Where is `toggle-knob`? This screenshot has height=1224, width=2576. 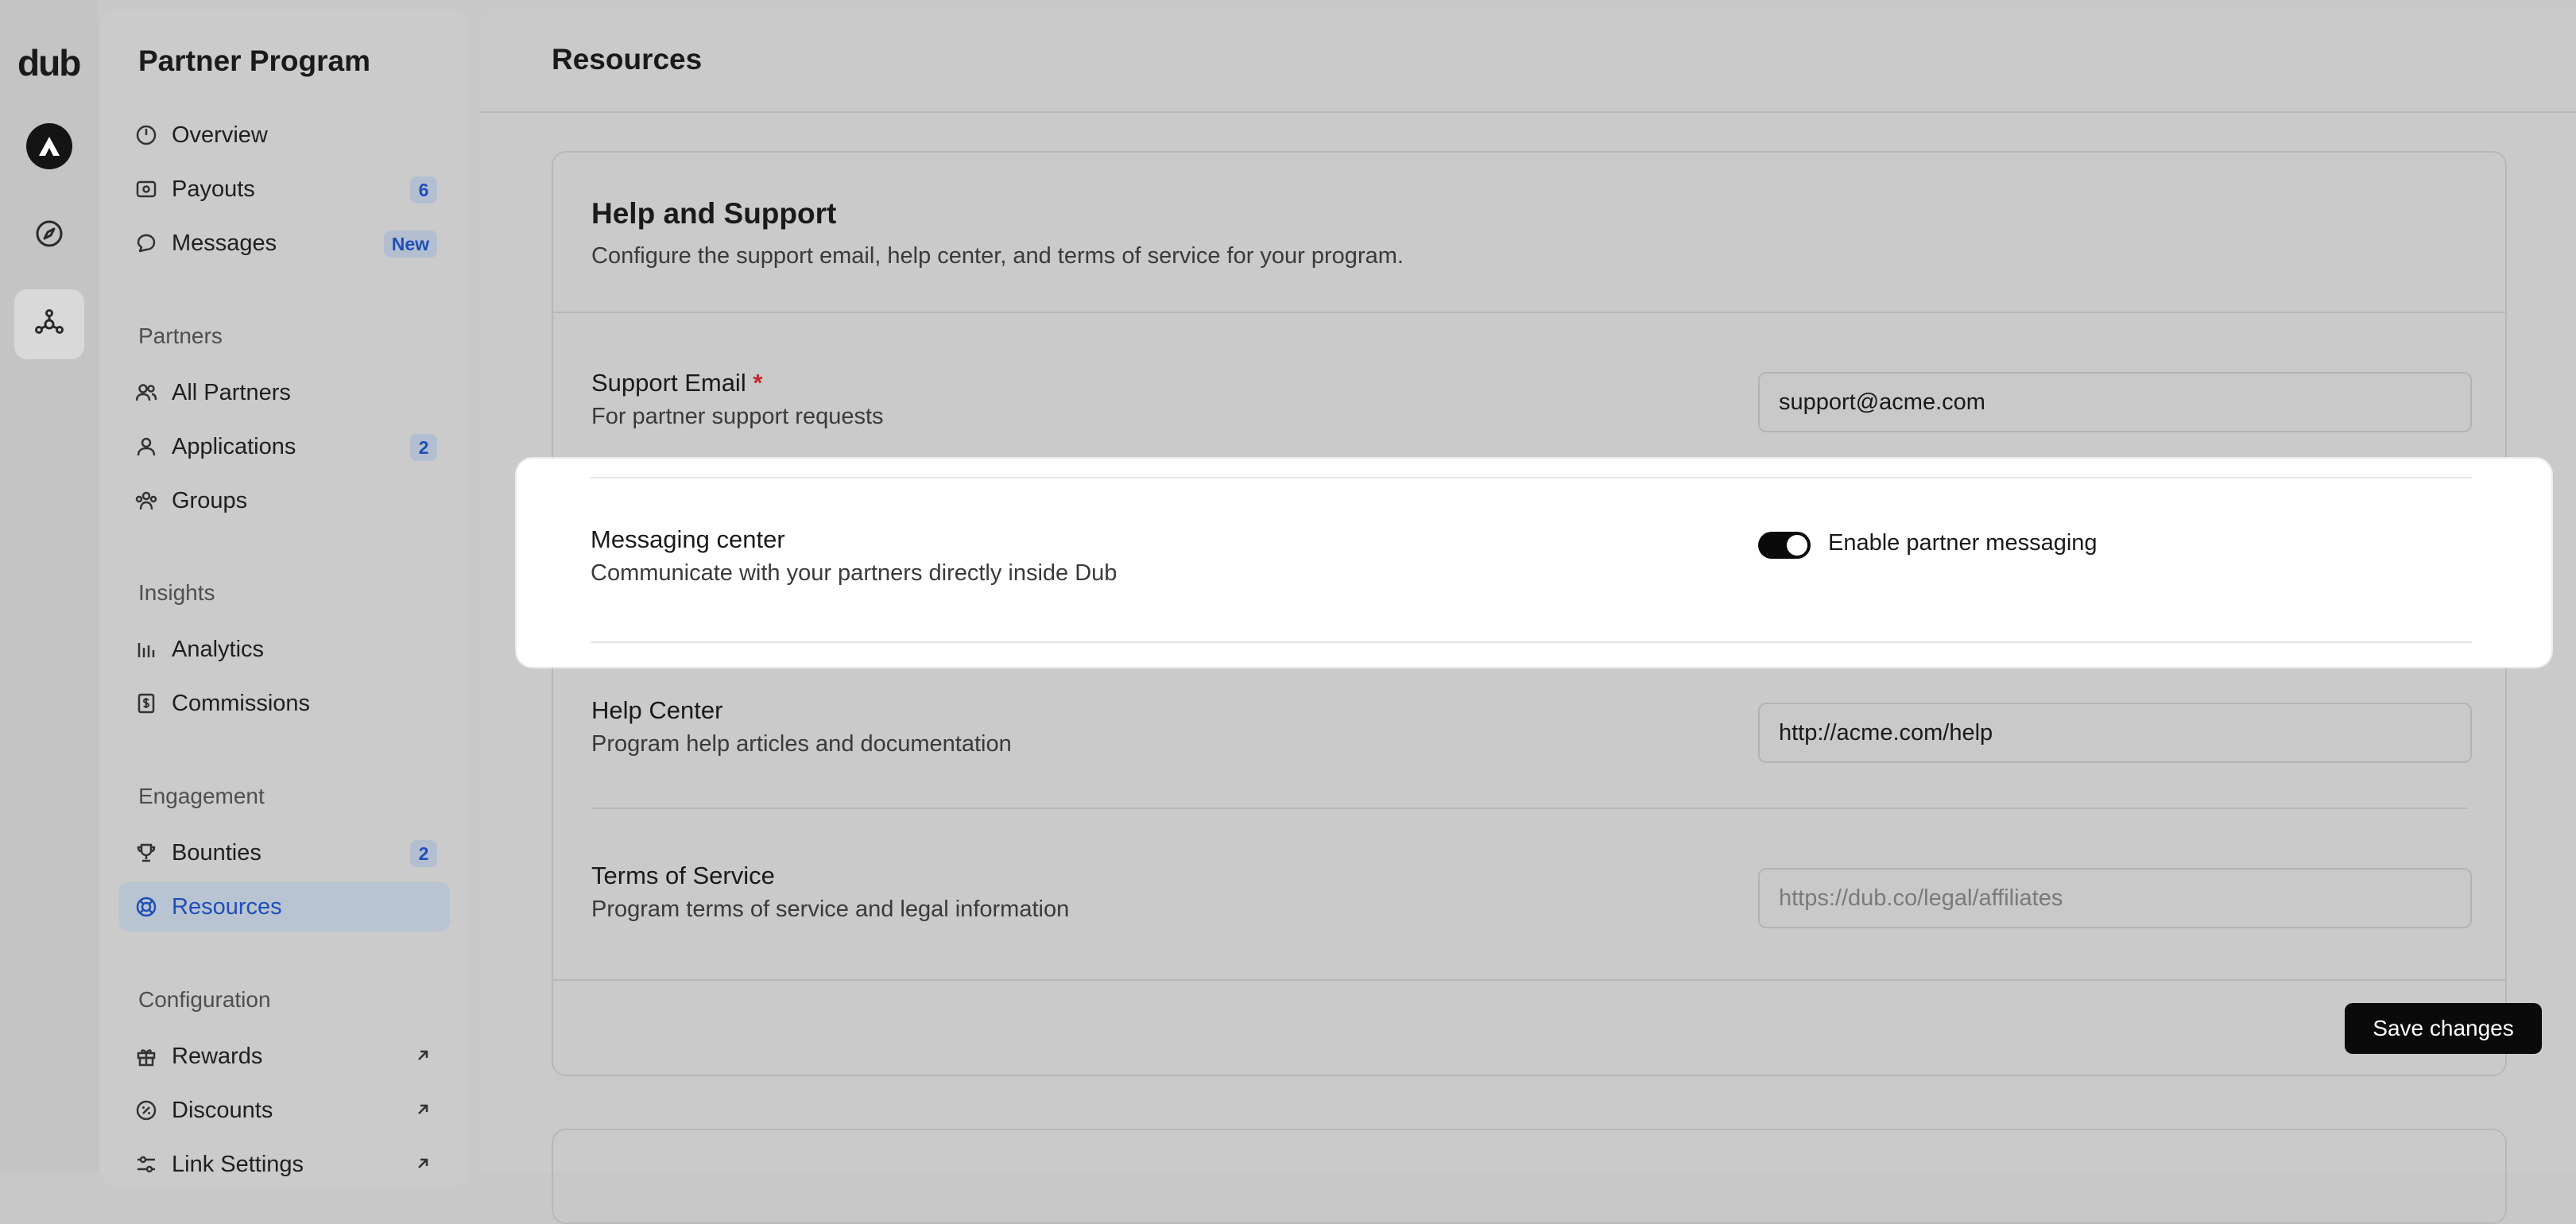 toggle-knob is located at coordinates (1797, 545).